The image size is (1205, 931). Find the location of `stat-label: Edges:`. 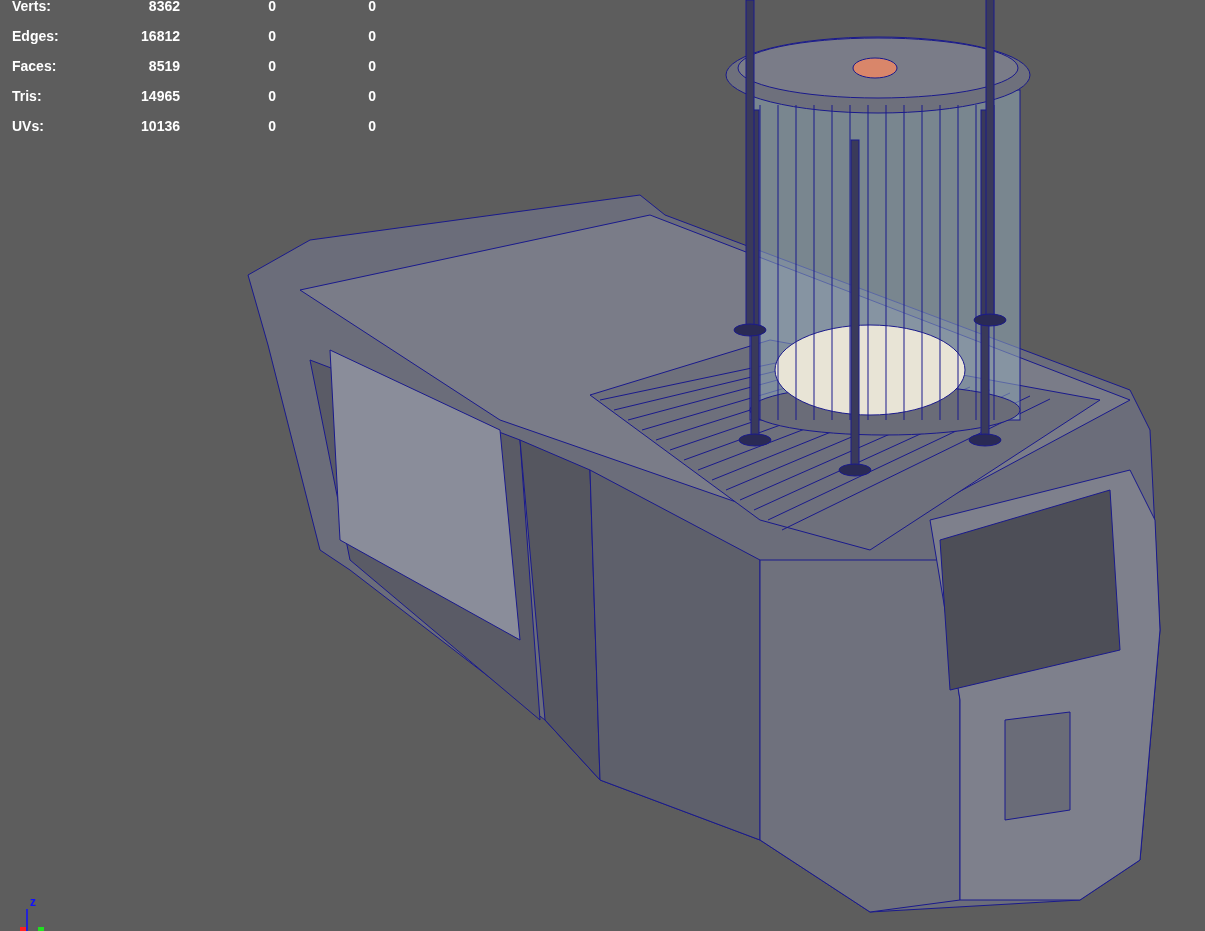

stat-label: Edges: is located at coordinates (36, 36).